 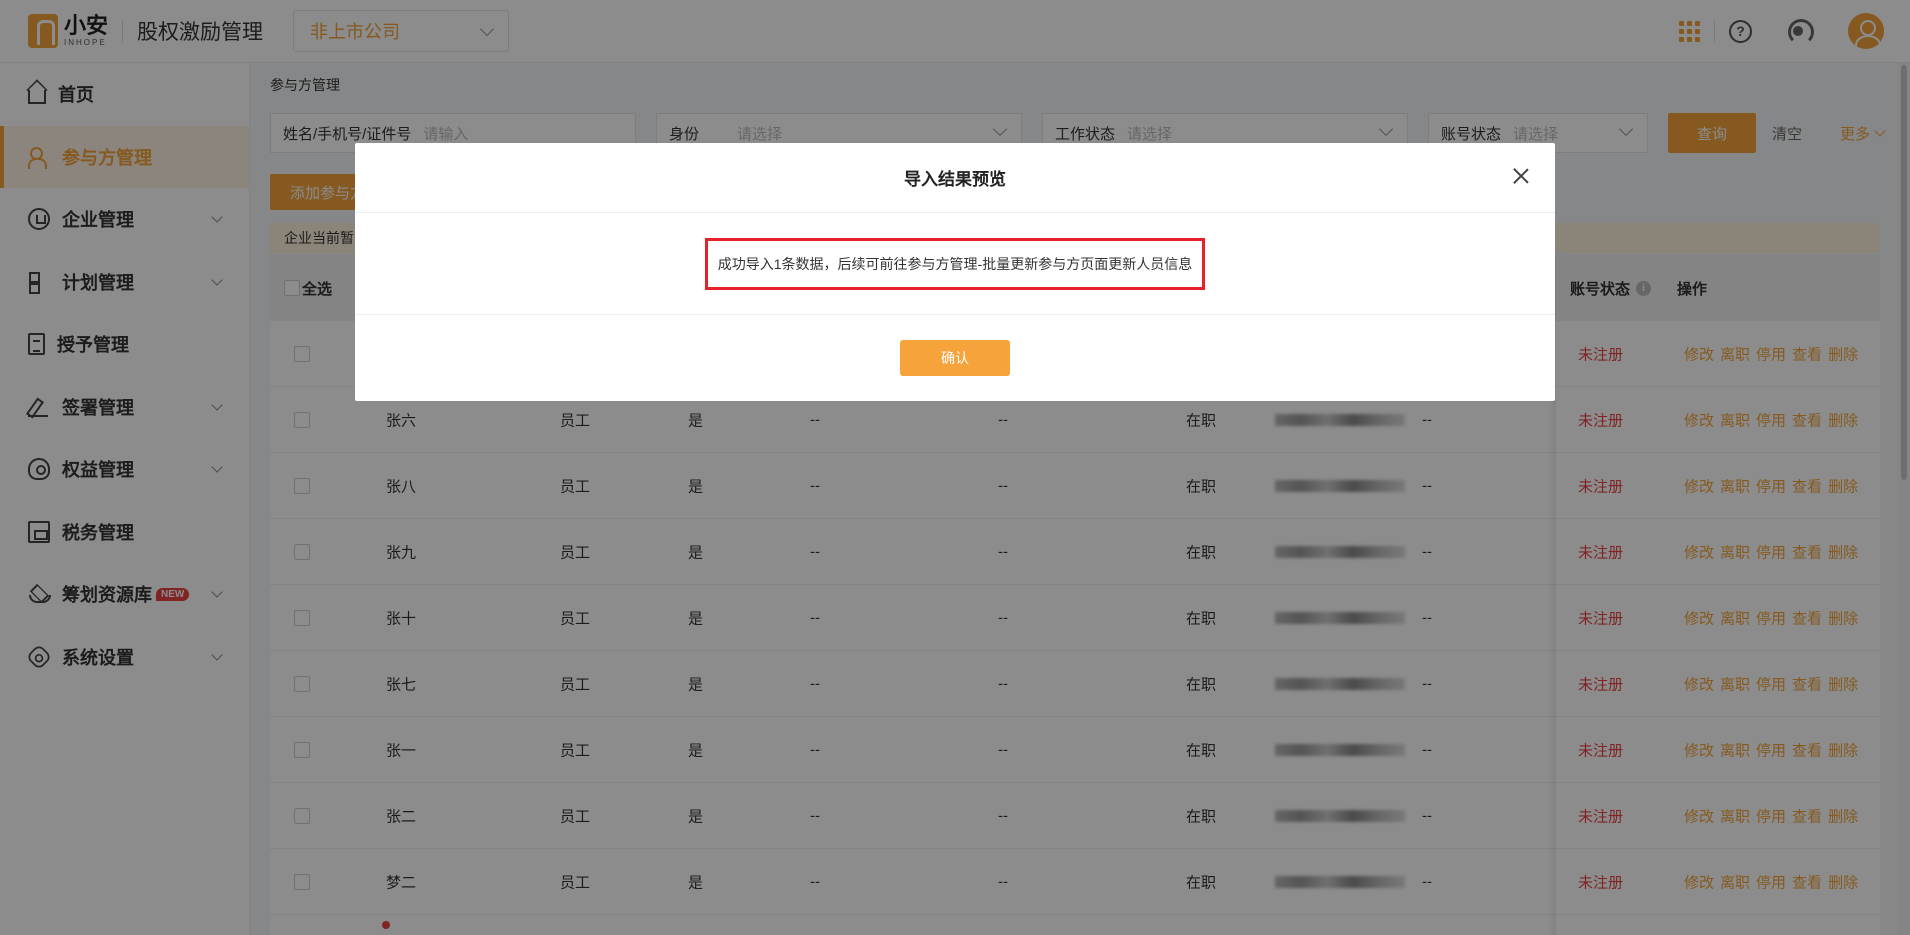 I want to click on close-icon, so click(x=1521, y=176).